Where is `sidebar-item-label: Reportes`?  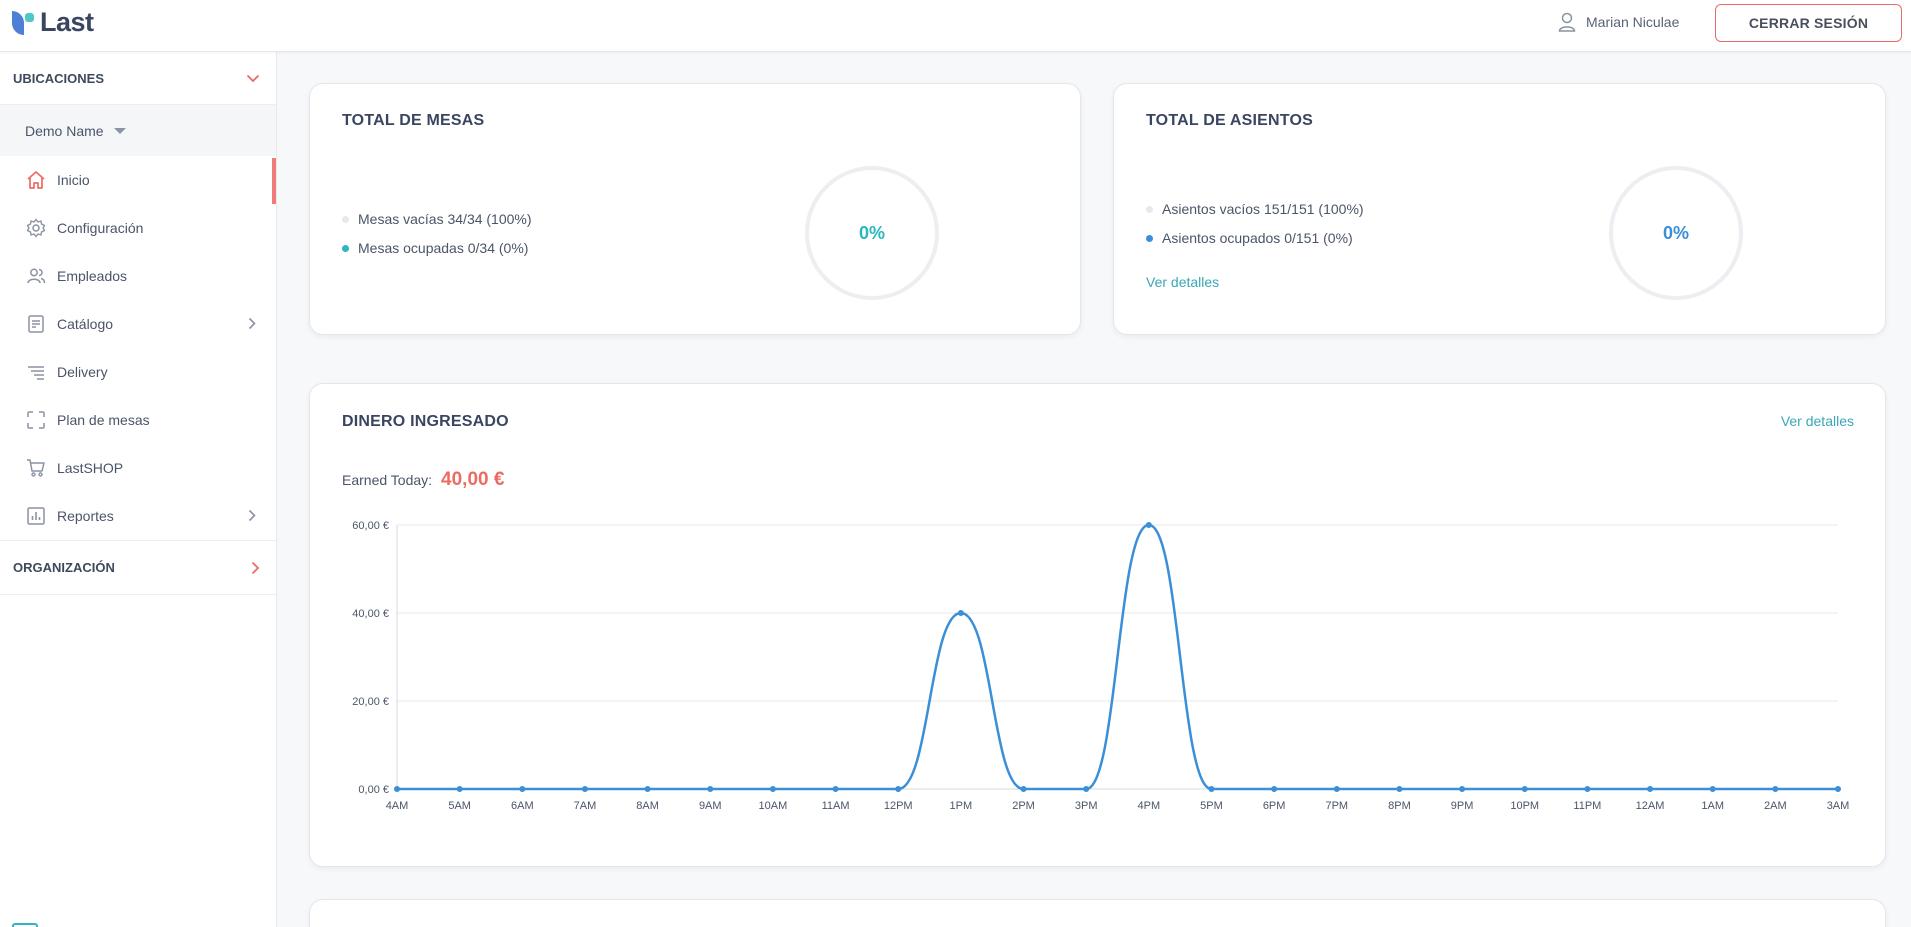 sidebar-item-label: Reportes is located at coordinates (85, 516).